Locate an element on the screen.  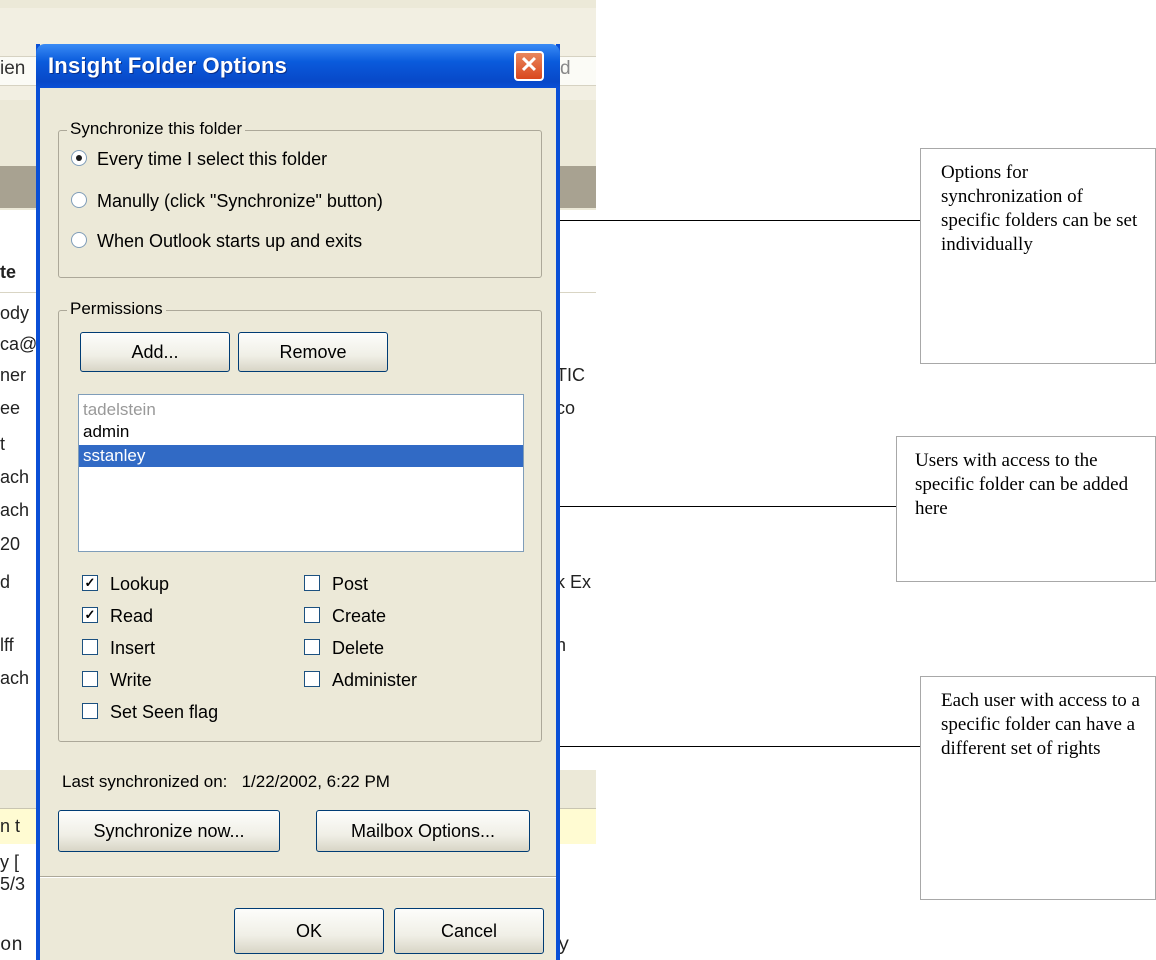
background-row: t is located at coordinates (3, 444).